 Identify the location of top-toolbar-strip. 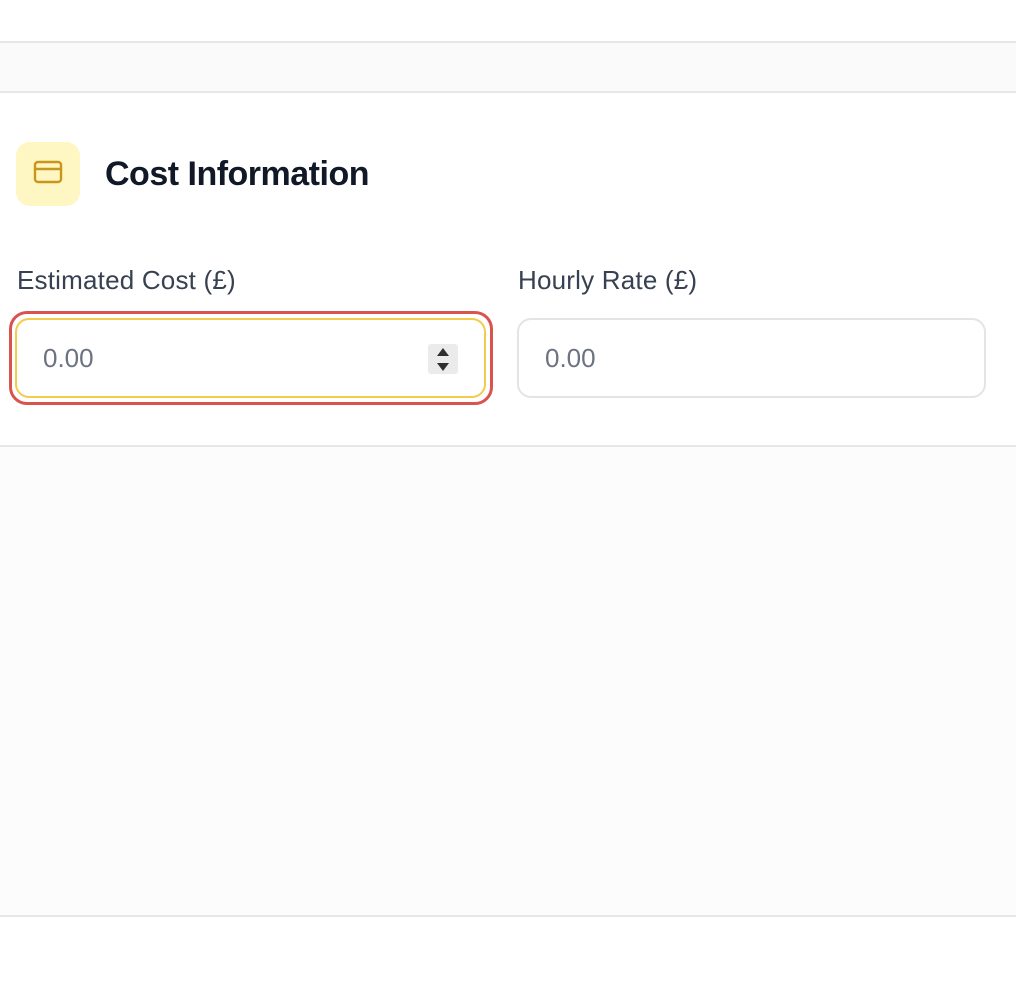
(508, 21).